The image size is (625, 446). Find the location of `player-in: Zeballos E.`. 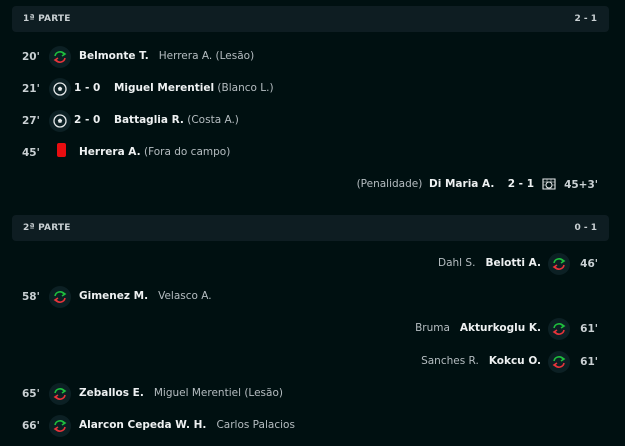

player-in: Zeballos E. is located at coordinates (111, 393).